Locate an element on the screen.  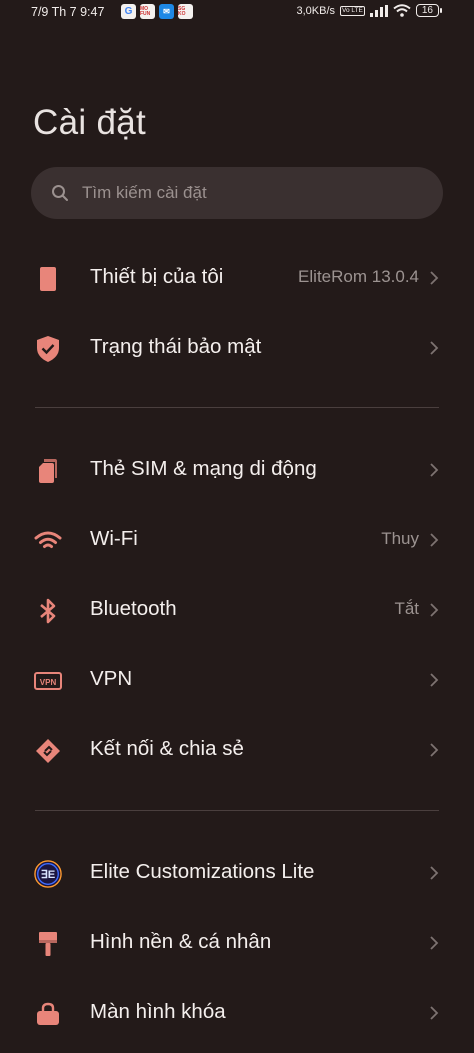
google-app-icon: G is located at coordinates (128, 11).